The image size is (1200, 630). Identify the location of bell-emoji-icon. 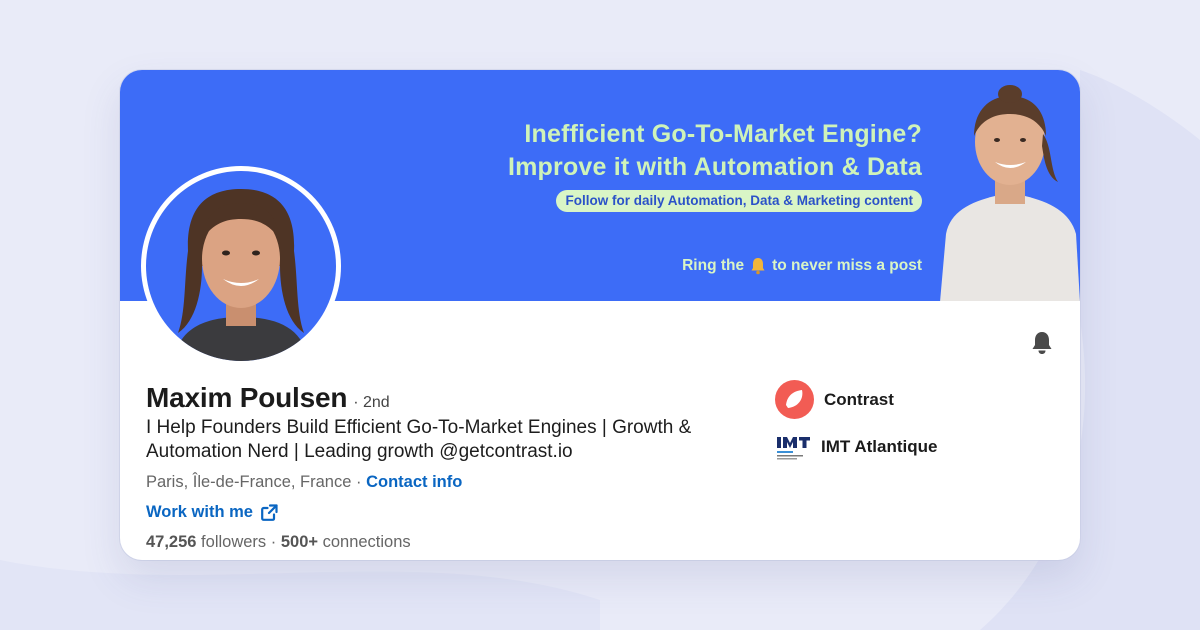
(758, 266).